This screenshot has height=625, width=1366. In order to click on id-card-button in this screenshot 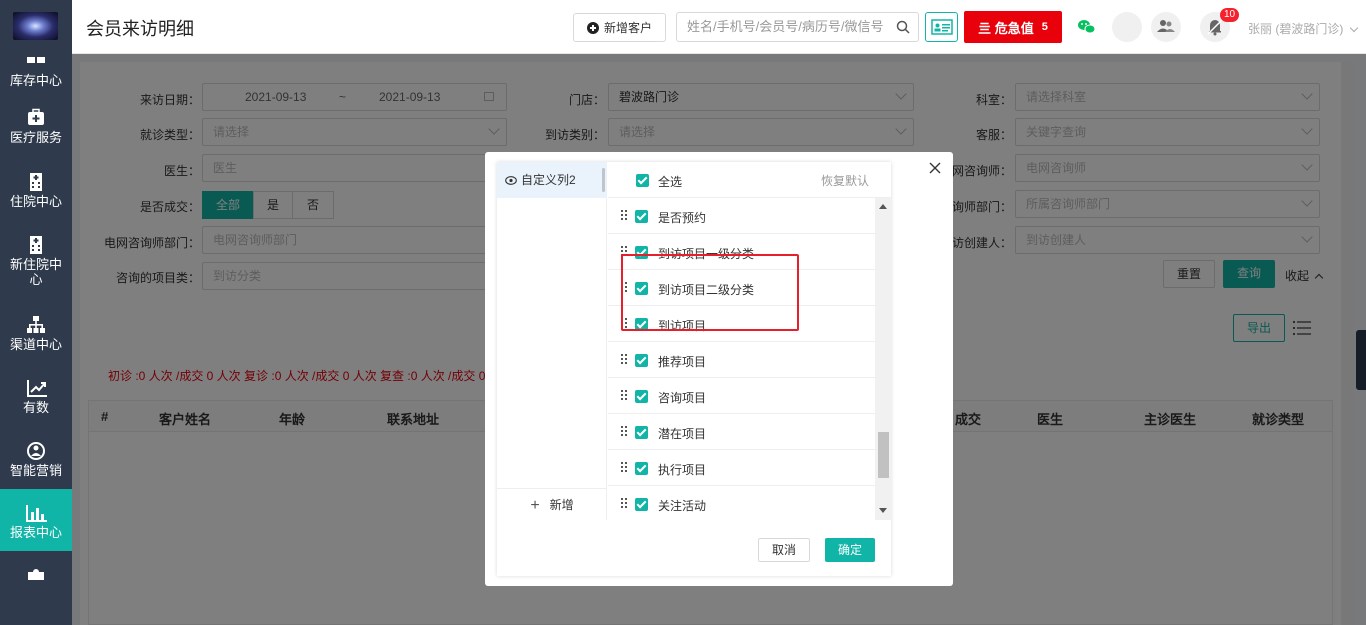, I will do `click(941, 27)`.